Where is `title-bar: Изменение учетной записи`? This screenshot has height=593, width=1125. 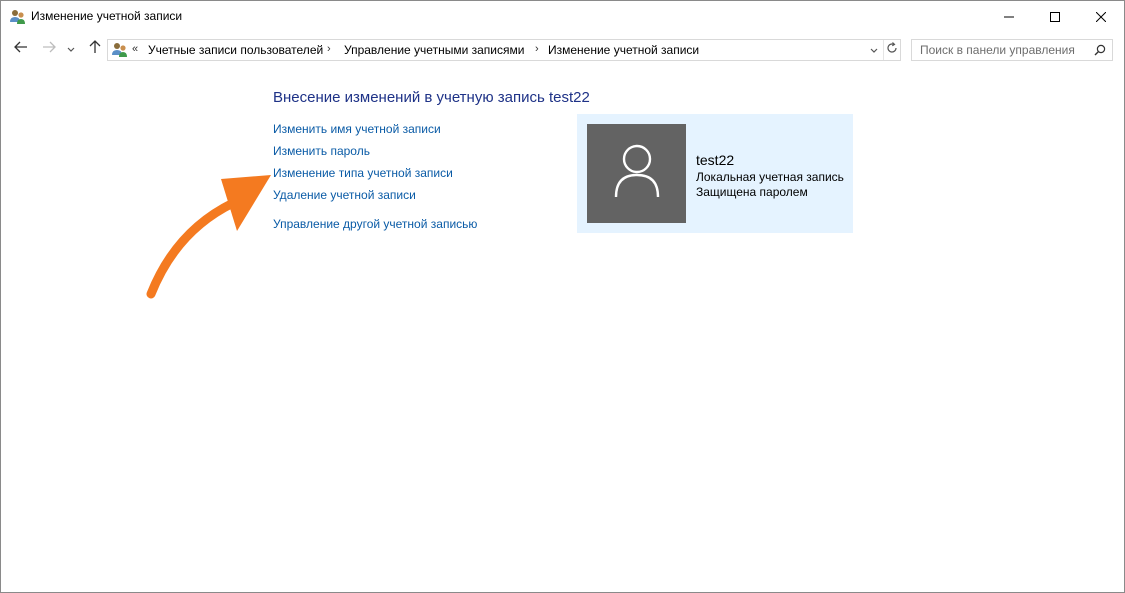
title-bar: Изменение учетной записи is located at coordinates (562, 16).